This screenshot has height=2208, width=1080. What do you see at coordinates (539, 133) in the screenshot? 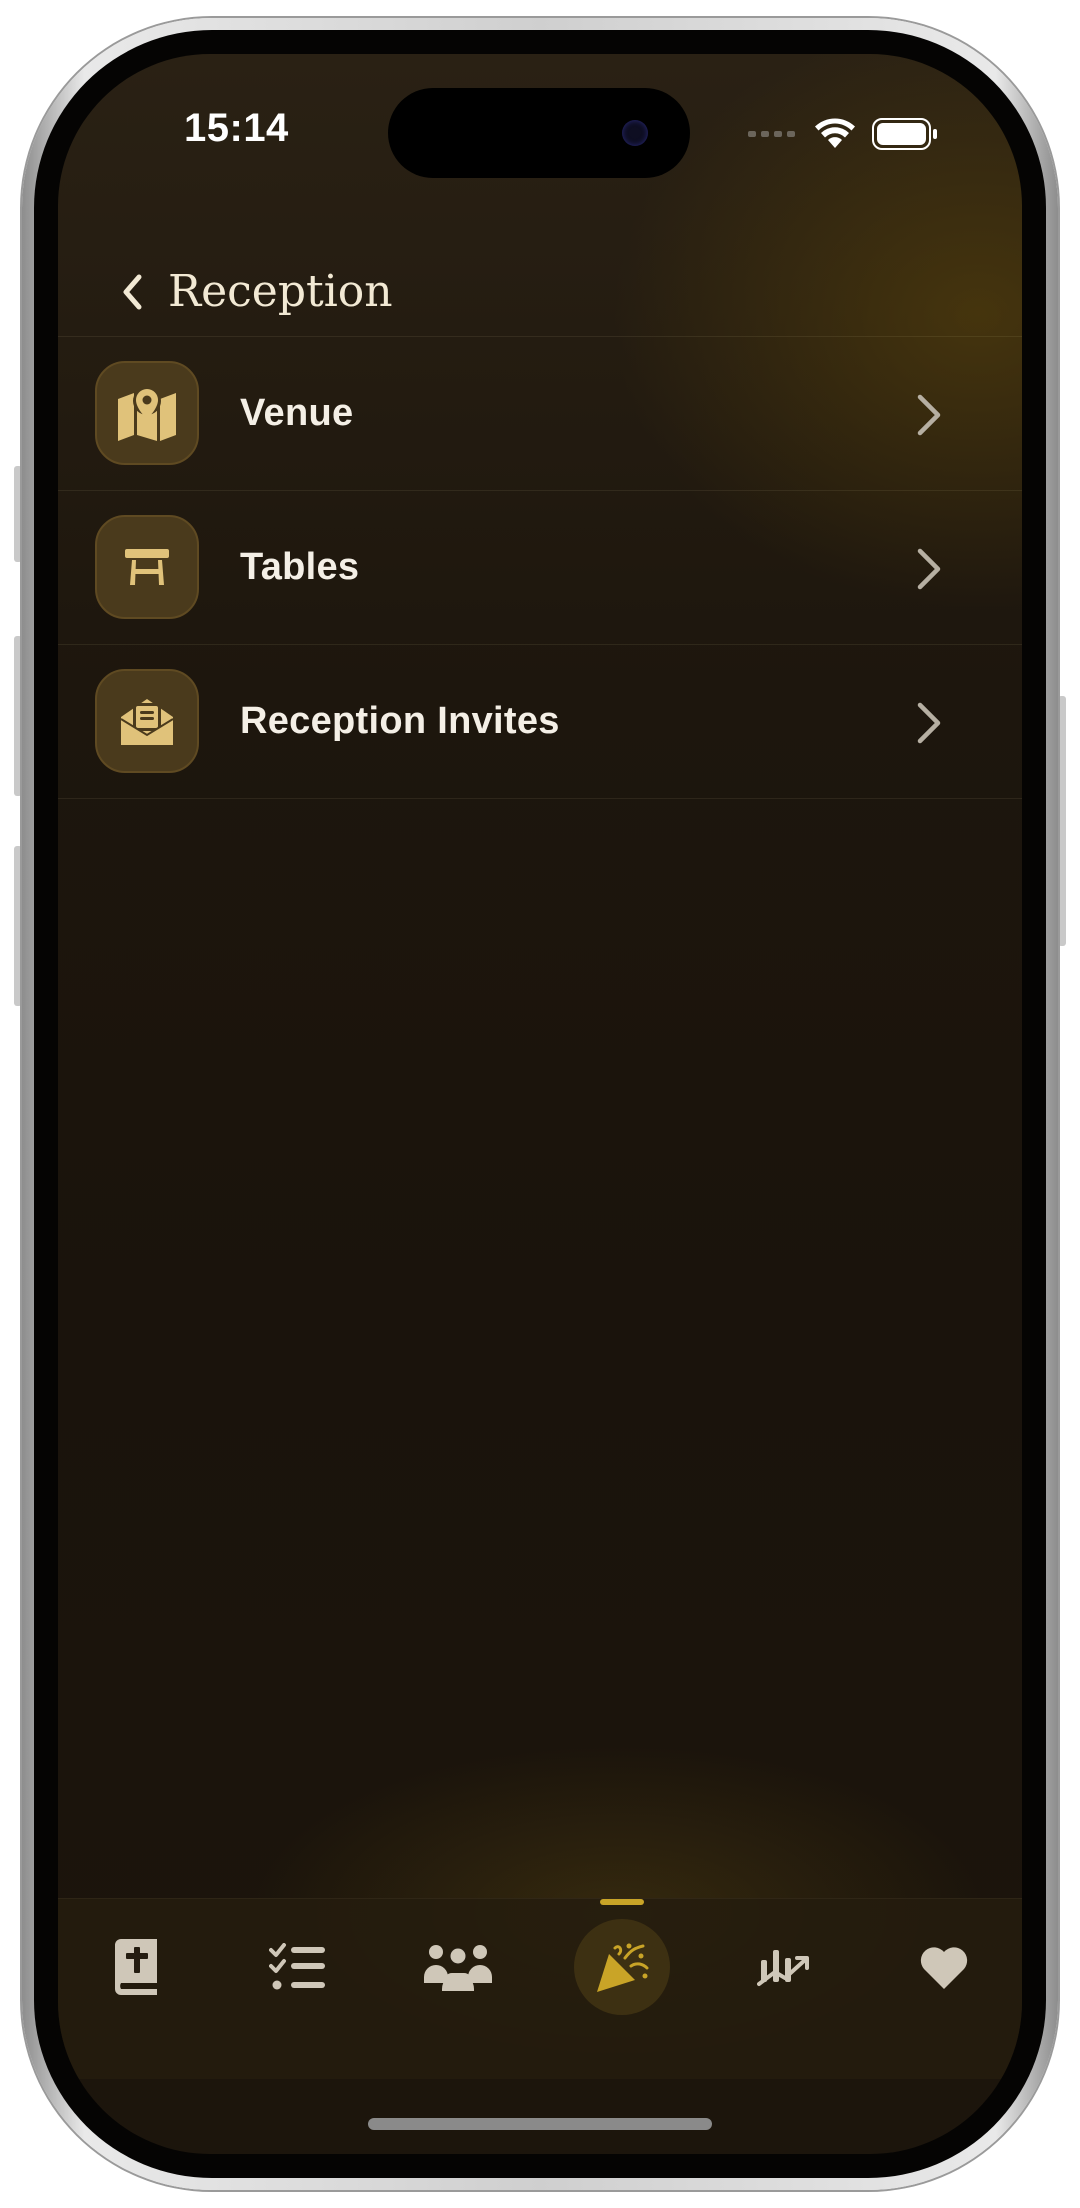
I see `dynamic-island` at bounding box center [539, 133].